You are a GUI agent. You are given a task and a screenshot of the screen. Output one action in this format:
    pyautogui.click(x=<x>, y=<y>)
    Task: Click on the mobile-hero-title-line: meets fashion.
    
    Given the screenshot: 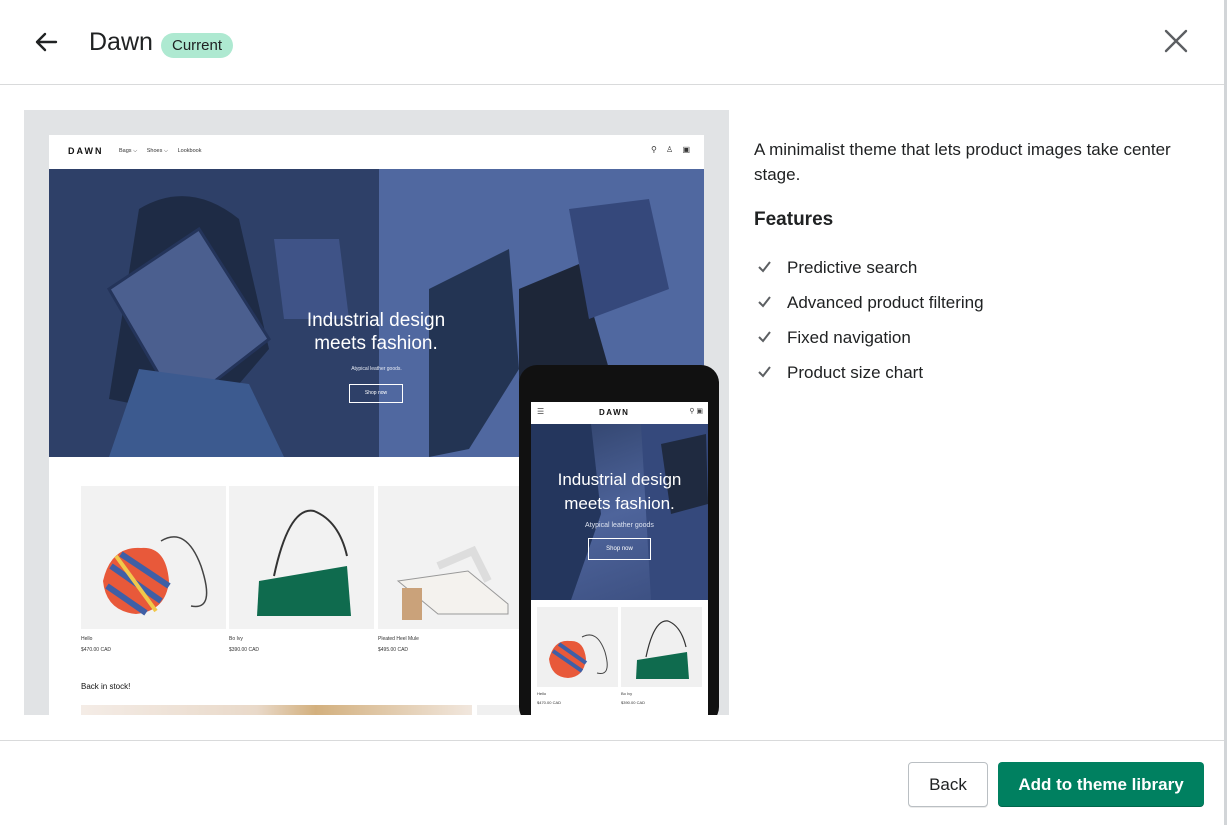 What is the action you would take?
    pyautogui.click(x=619, y=503)
    